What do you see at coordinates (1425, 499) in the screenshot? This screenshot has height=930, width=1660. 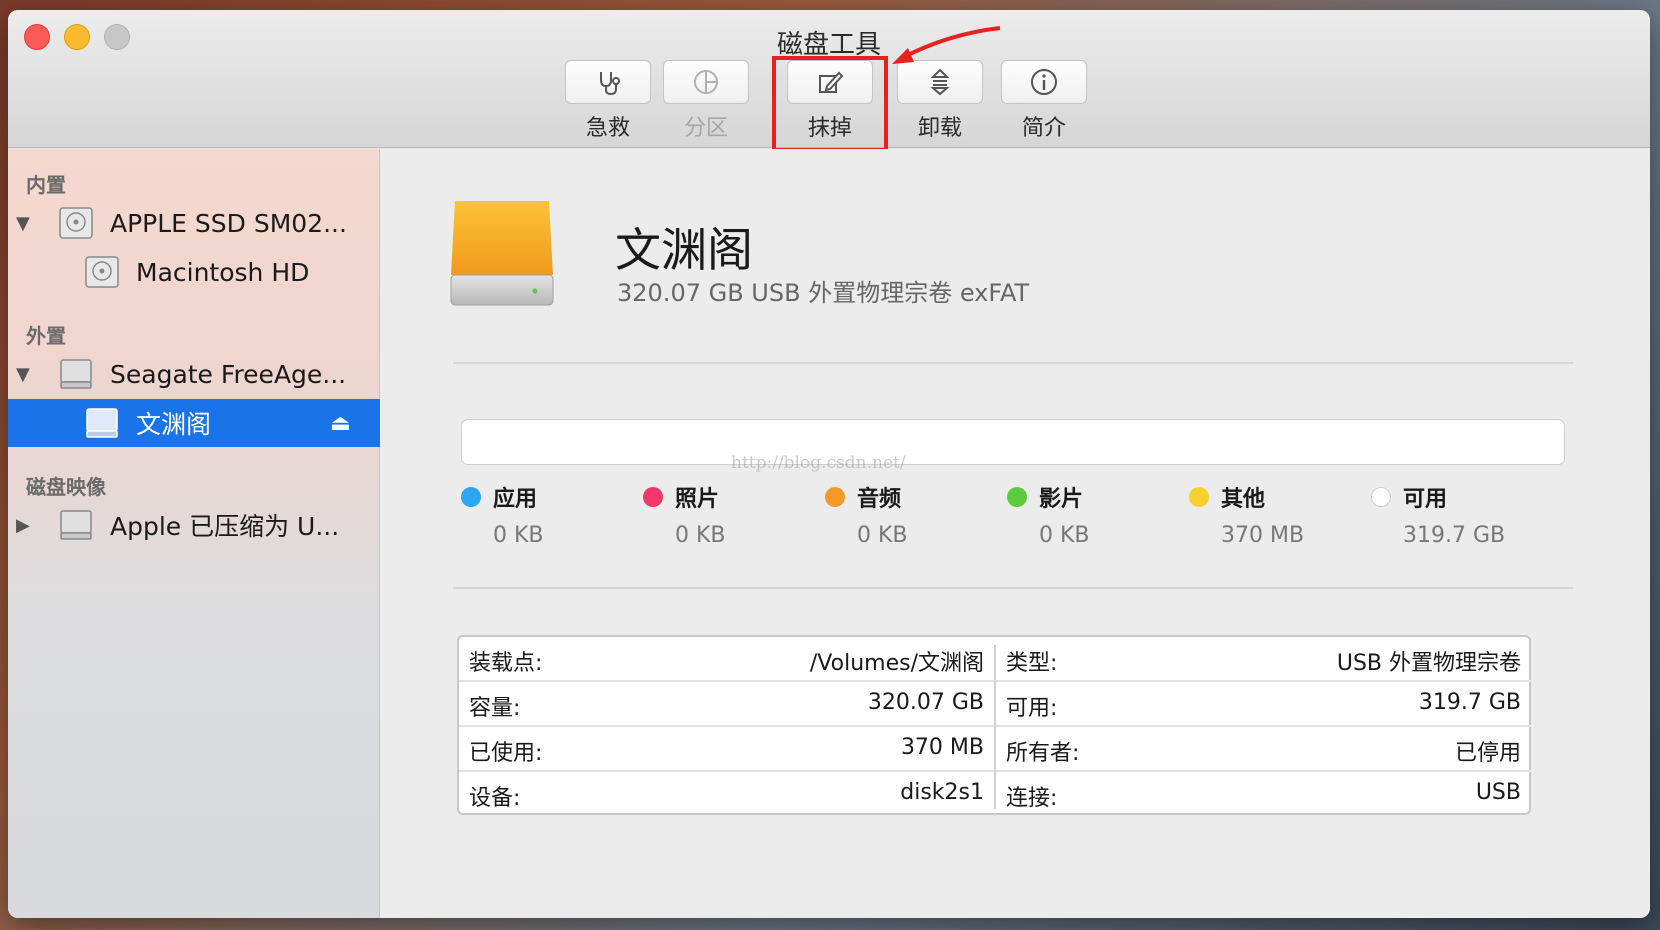 I see `legend-label: 可用` at bounding box center [1425, 499].